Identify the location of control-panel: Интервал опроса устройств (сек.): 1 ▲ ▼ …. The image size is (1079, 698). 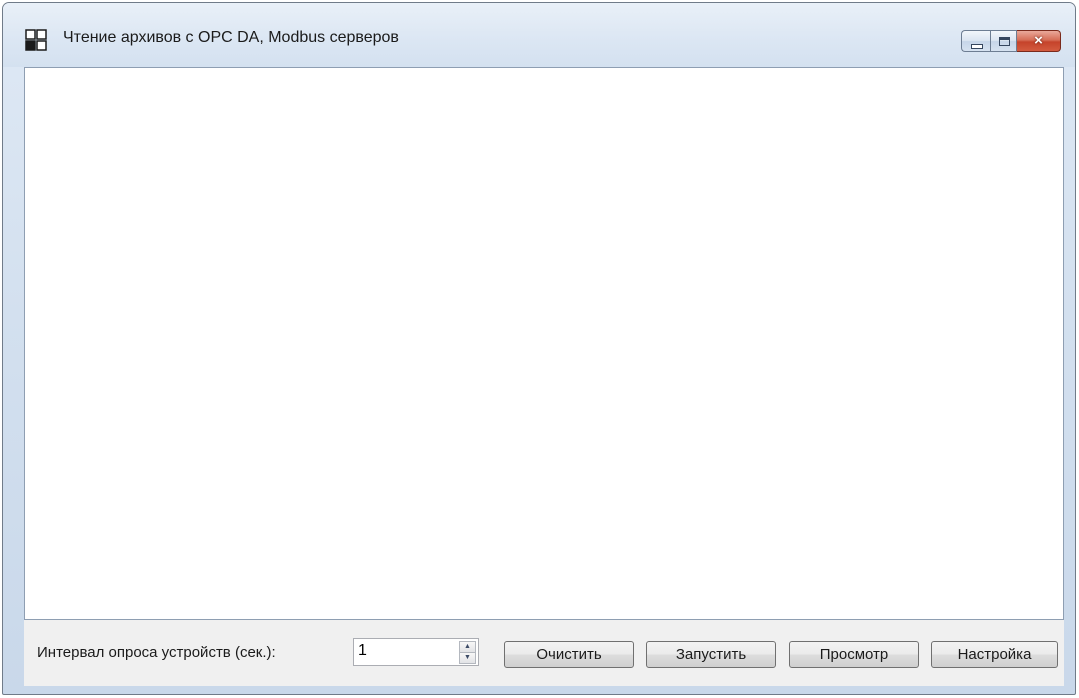
(544, 653).